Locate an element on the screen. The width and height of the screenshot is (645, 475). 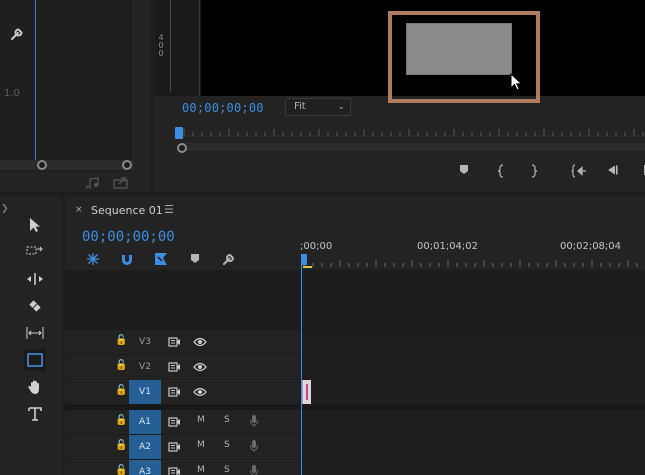
audio-meter-bar is located at coordinates (170, 46).